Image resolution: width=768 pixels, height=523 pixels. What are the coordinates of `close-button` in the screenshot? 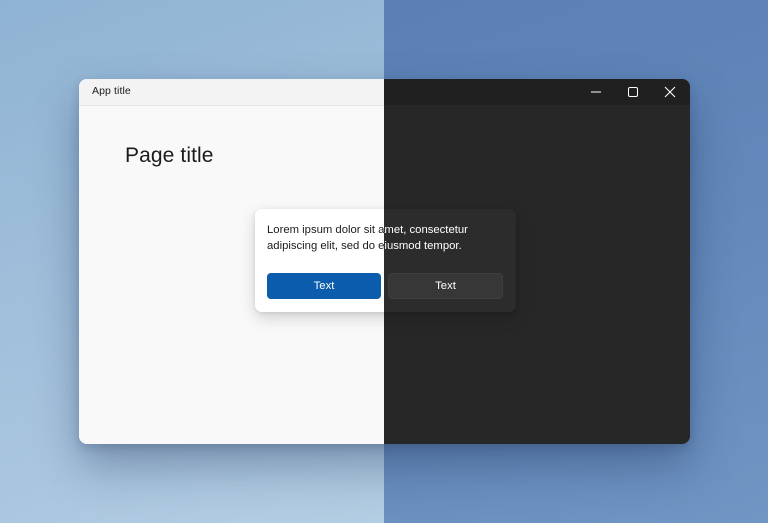 It's located at (670, 92).